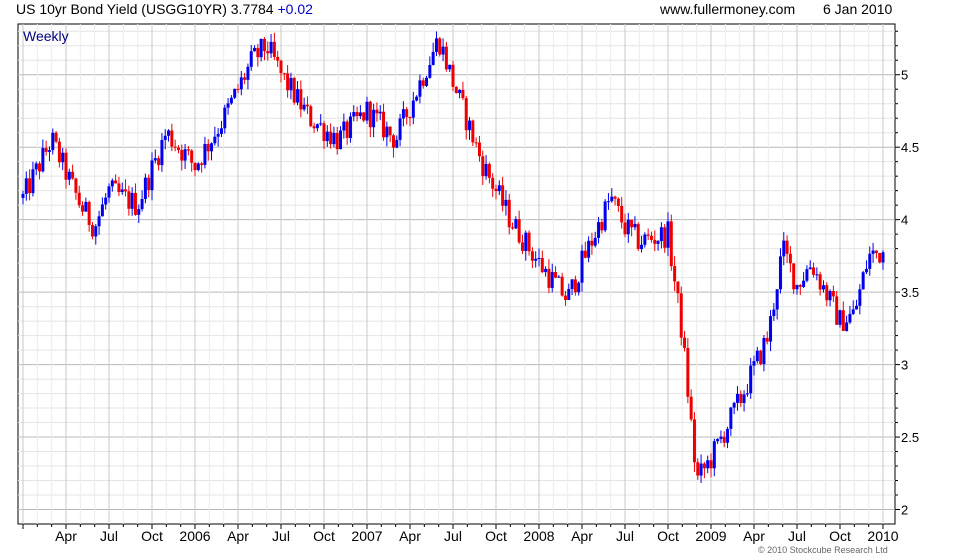 This screenshot has width=980, height=560. I want to click on x-tick-label: Apr, so click(410, 536).